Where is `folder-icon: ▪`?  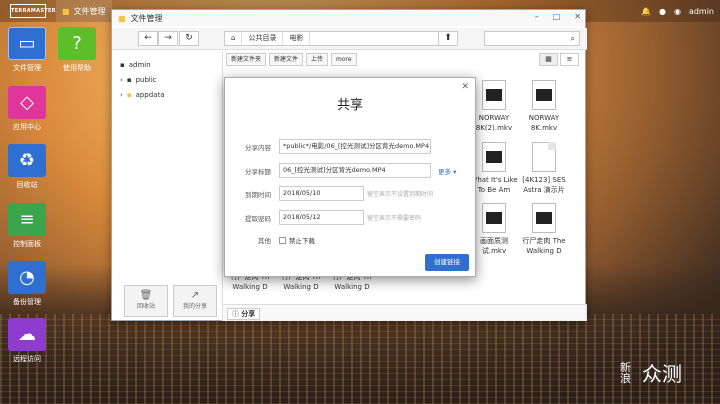
folder-icon: ▪ is located at coordinates (129, 95).